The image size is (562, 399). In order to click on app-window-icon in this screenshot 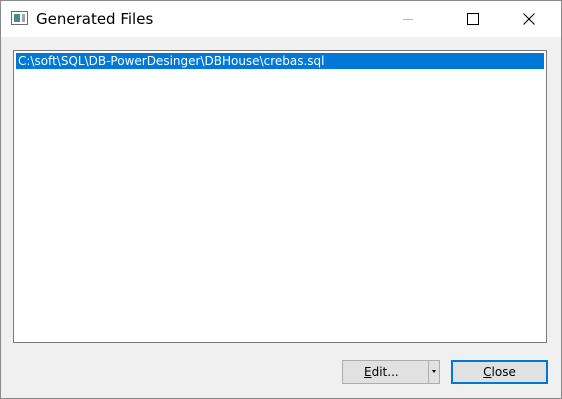, I will do `click(19, 18)`.